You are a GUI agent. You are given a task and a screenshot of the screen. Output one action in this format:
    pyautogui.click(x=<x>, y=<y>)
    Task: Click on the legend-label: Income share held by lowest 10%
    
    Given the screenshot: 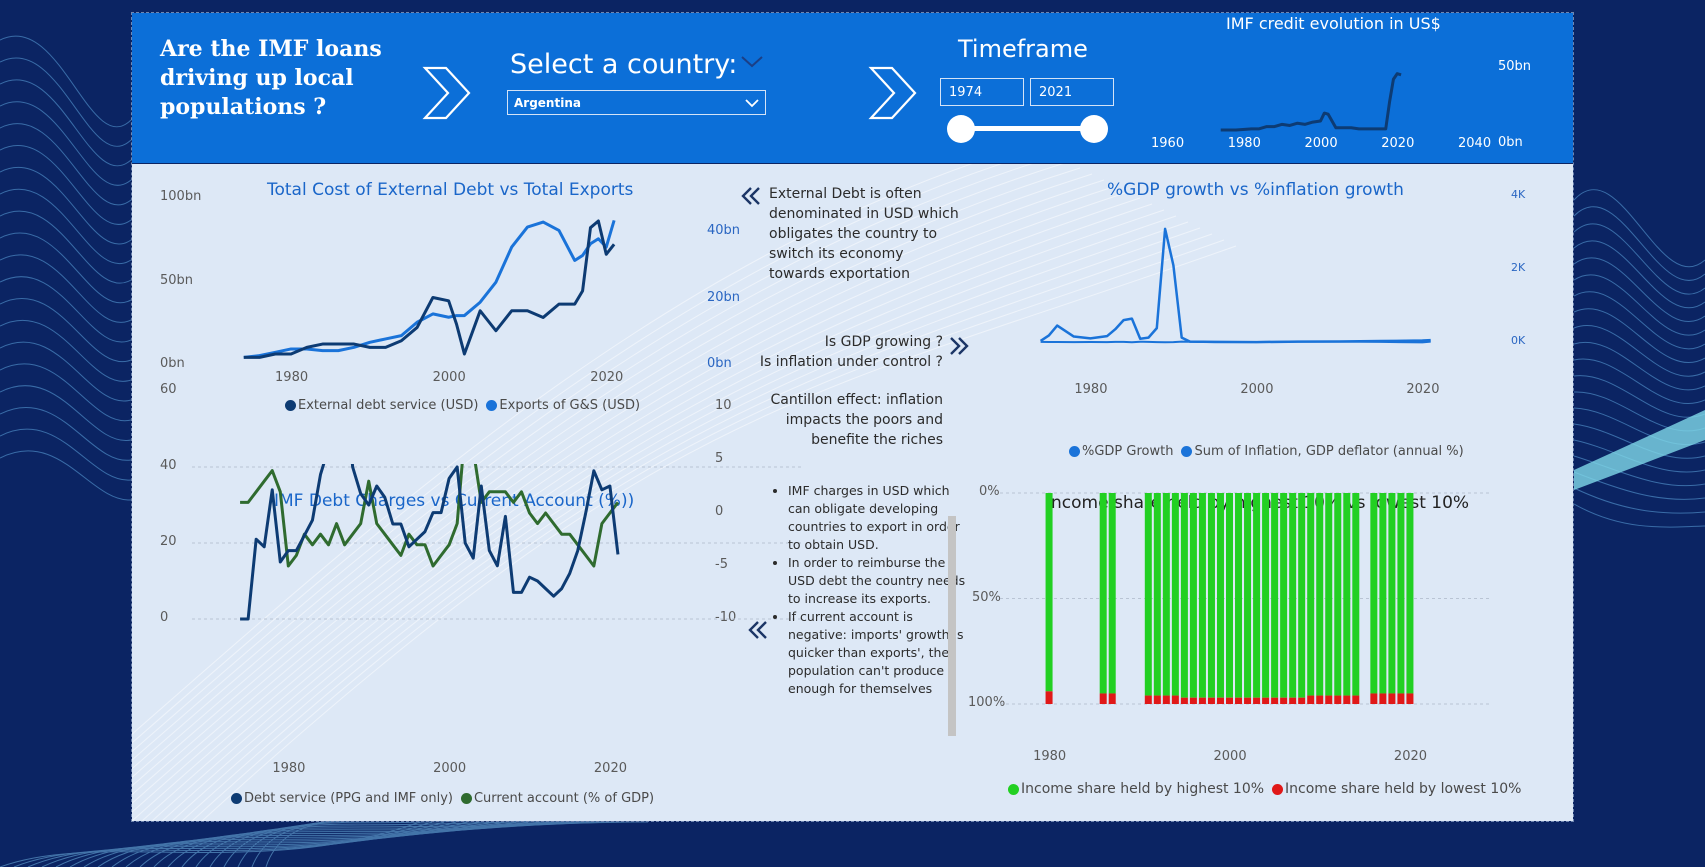 What is the action you would take?
    pyautogui.click(x=1403, y=789)
    